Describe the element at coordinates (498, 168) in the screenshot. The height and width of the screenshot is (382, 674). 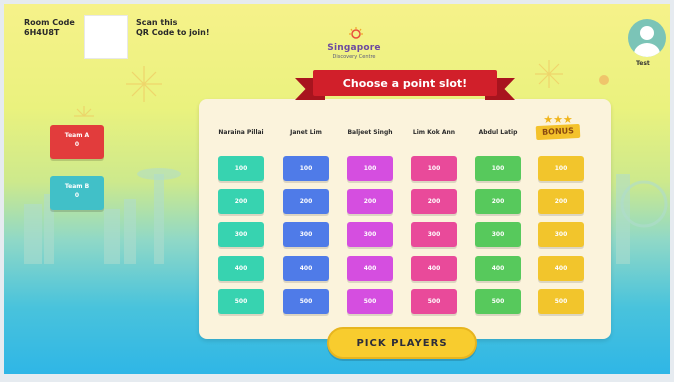
I see `point-slot-c5-100: 100` at that location.